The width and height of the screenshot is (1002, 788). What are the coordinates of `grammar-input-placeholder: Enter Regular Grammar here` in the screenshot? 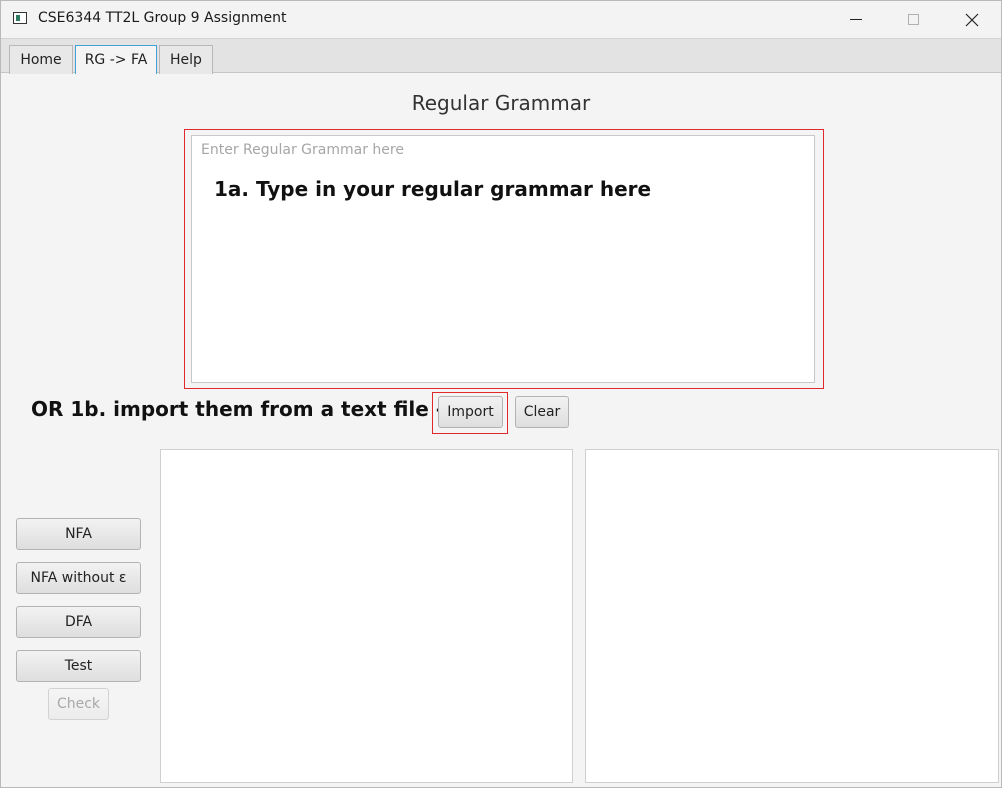 It's located at (302, 150).